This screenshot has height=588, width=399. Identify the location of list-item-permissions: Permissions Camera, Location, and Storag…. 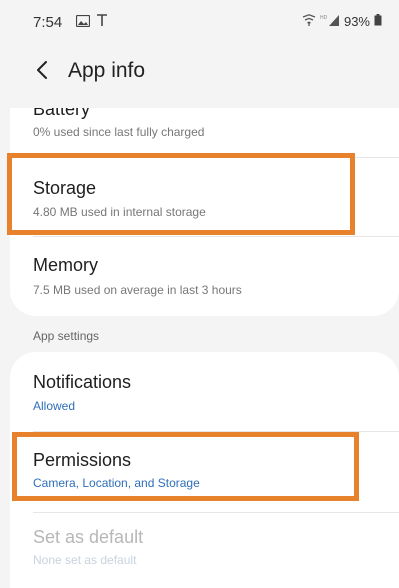
(204, 471).